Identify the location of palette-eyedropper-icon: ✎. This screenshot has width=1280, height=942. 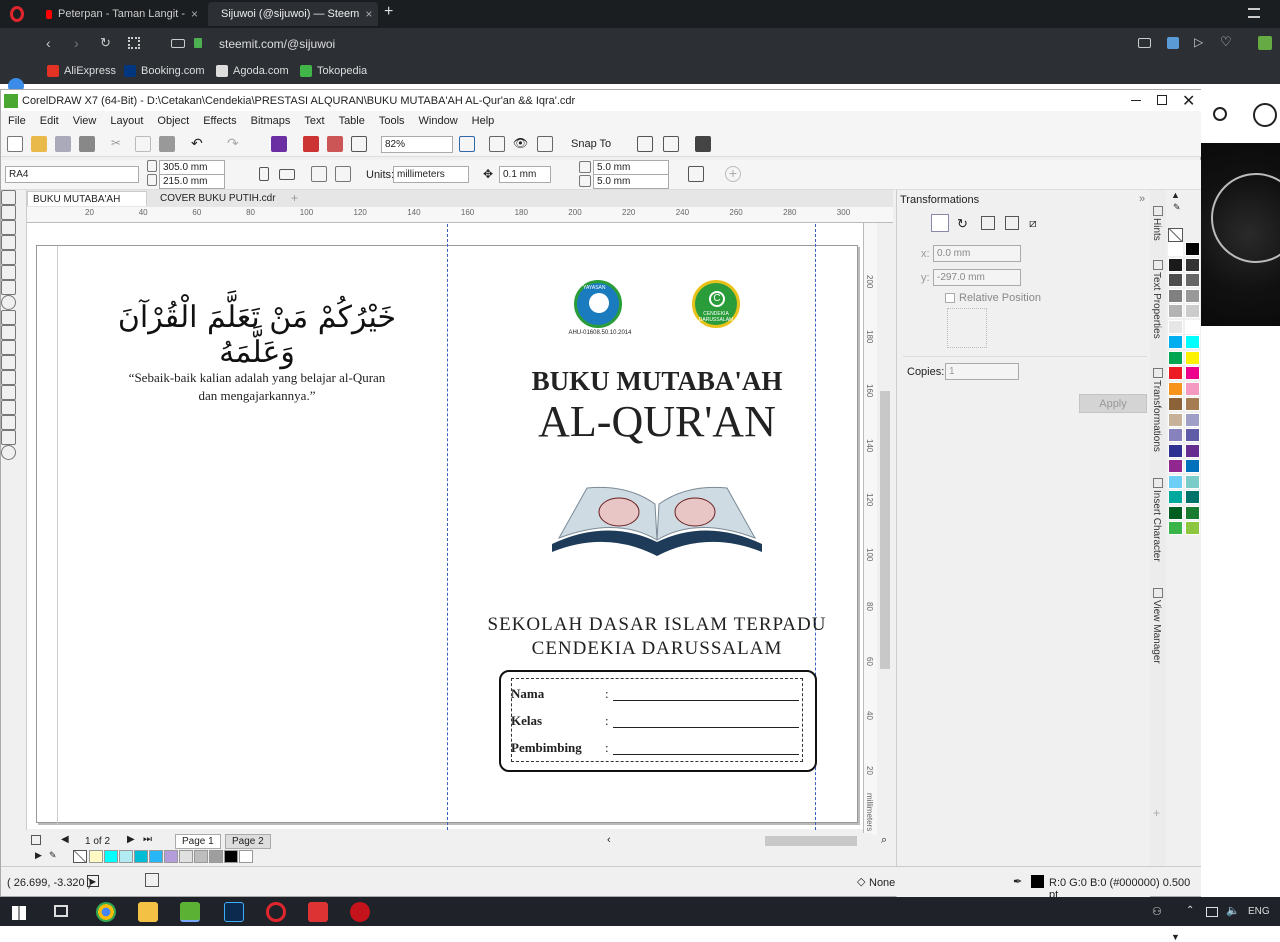
(1177, 207).